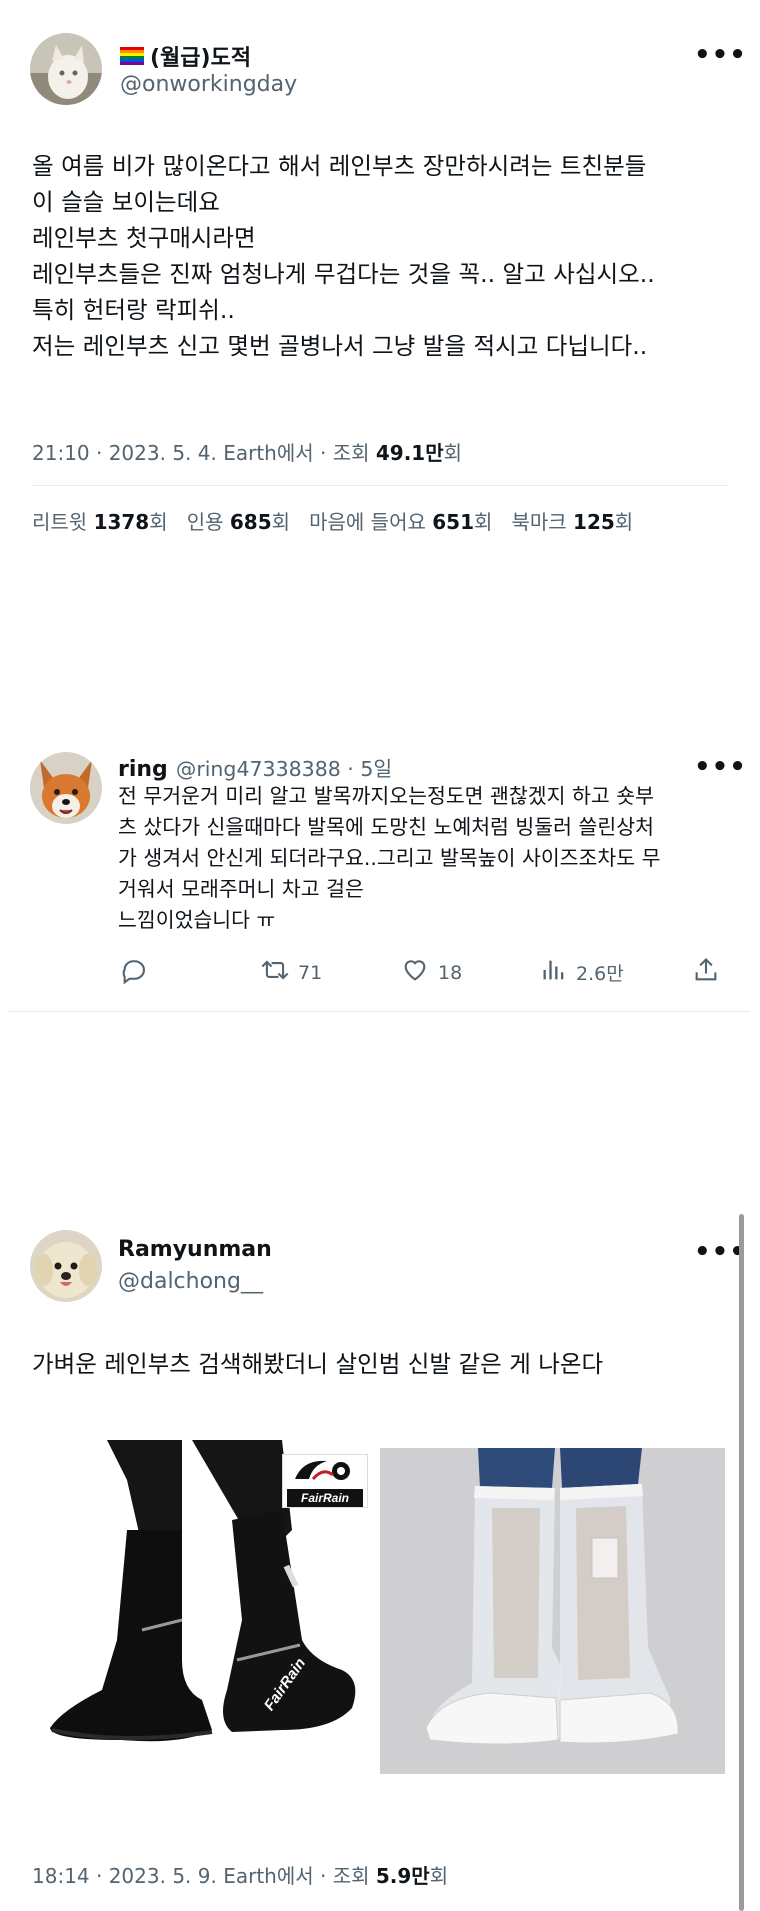  What do you see at coordinates (600, 974) in the screenshot?
I see `view-count: 2.6만` at bounding box center [600, 974].